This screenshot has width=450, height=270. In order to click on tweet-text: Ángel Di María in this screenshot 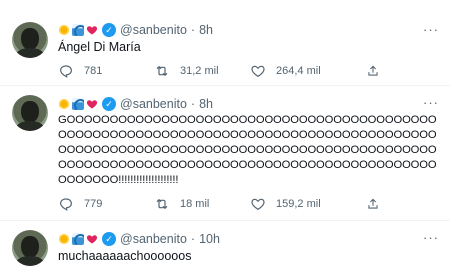, I will do `click(99, 47)`.